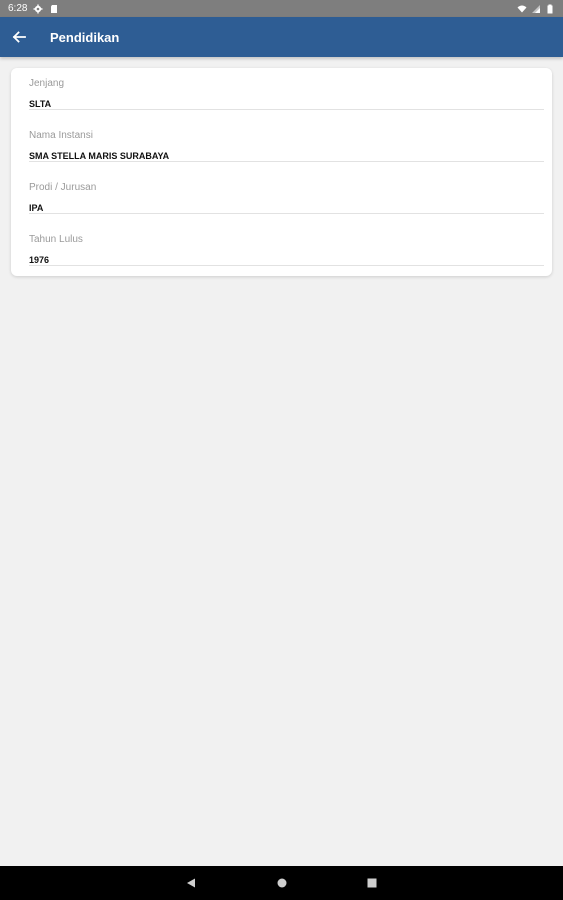  I want to click on navigation-bar, so click(281, 883).